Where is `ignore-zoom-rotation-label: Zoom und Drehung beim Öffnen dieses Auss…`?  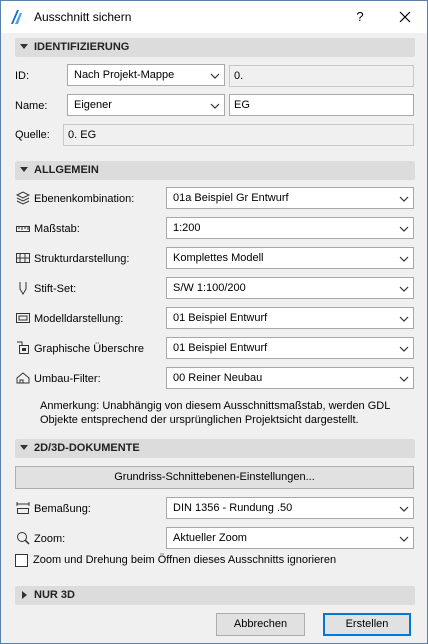
ignore-zoom-rotation-label: Zoom und Drehung beim Öffnen dieses Auss… is located at coordinates (184, 560).